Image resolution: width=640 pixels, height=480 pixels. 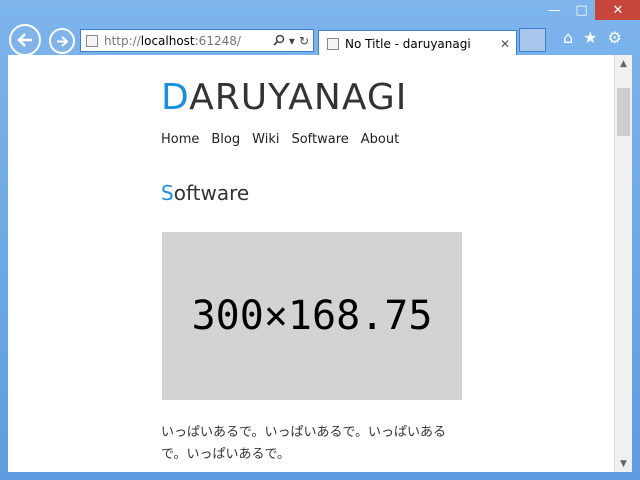 I want to click on search-icon, so click(x=279, y=40).